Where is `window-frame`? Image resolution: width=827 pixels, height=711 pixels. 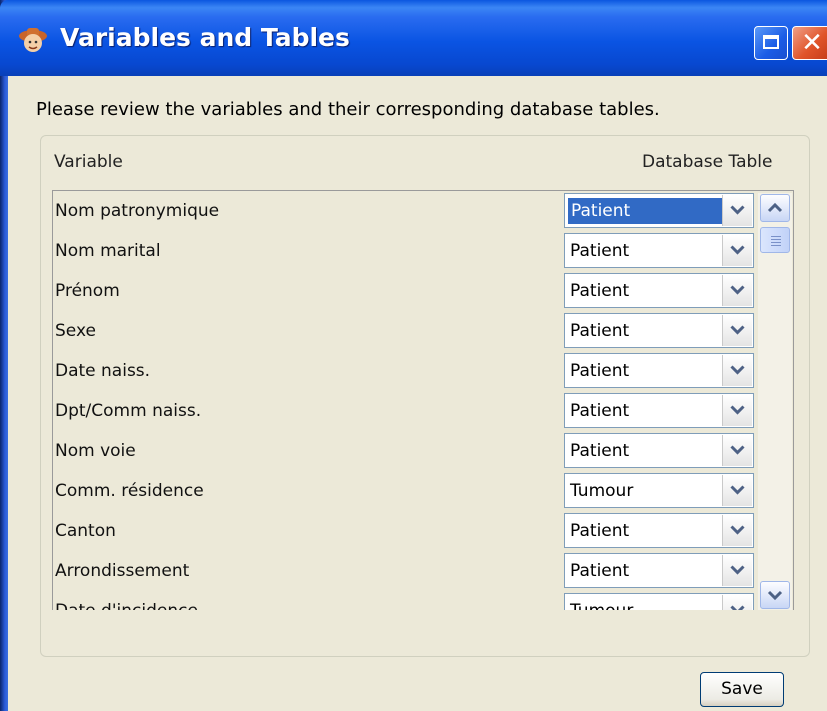
window-frame is located at coordinates (4, 355).